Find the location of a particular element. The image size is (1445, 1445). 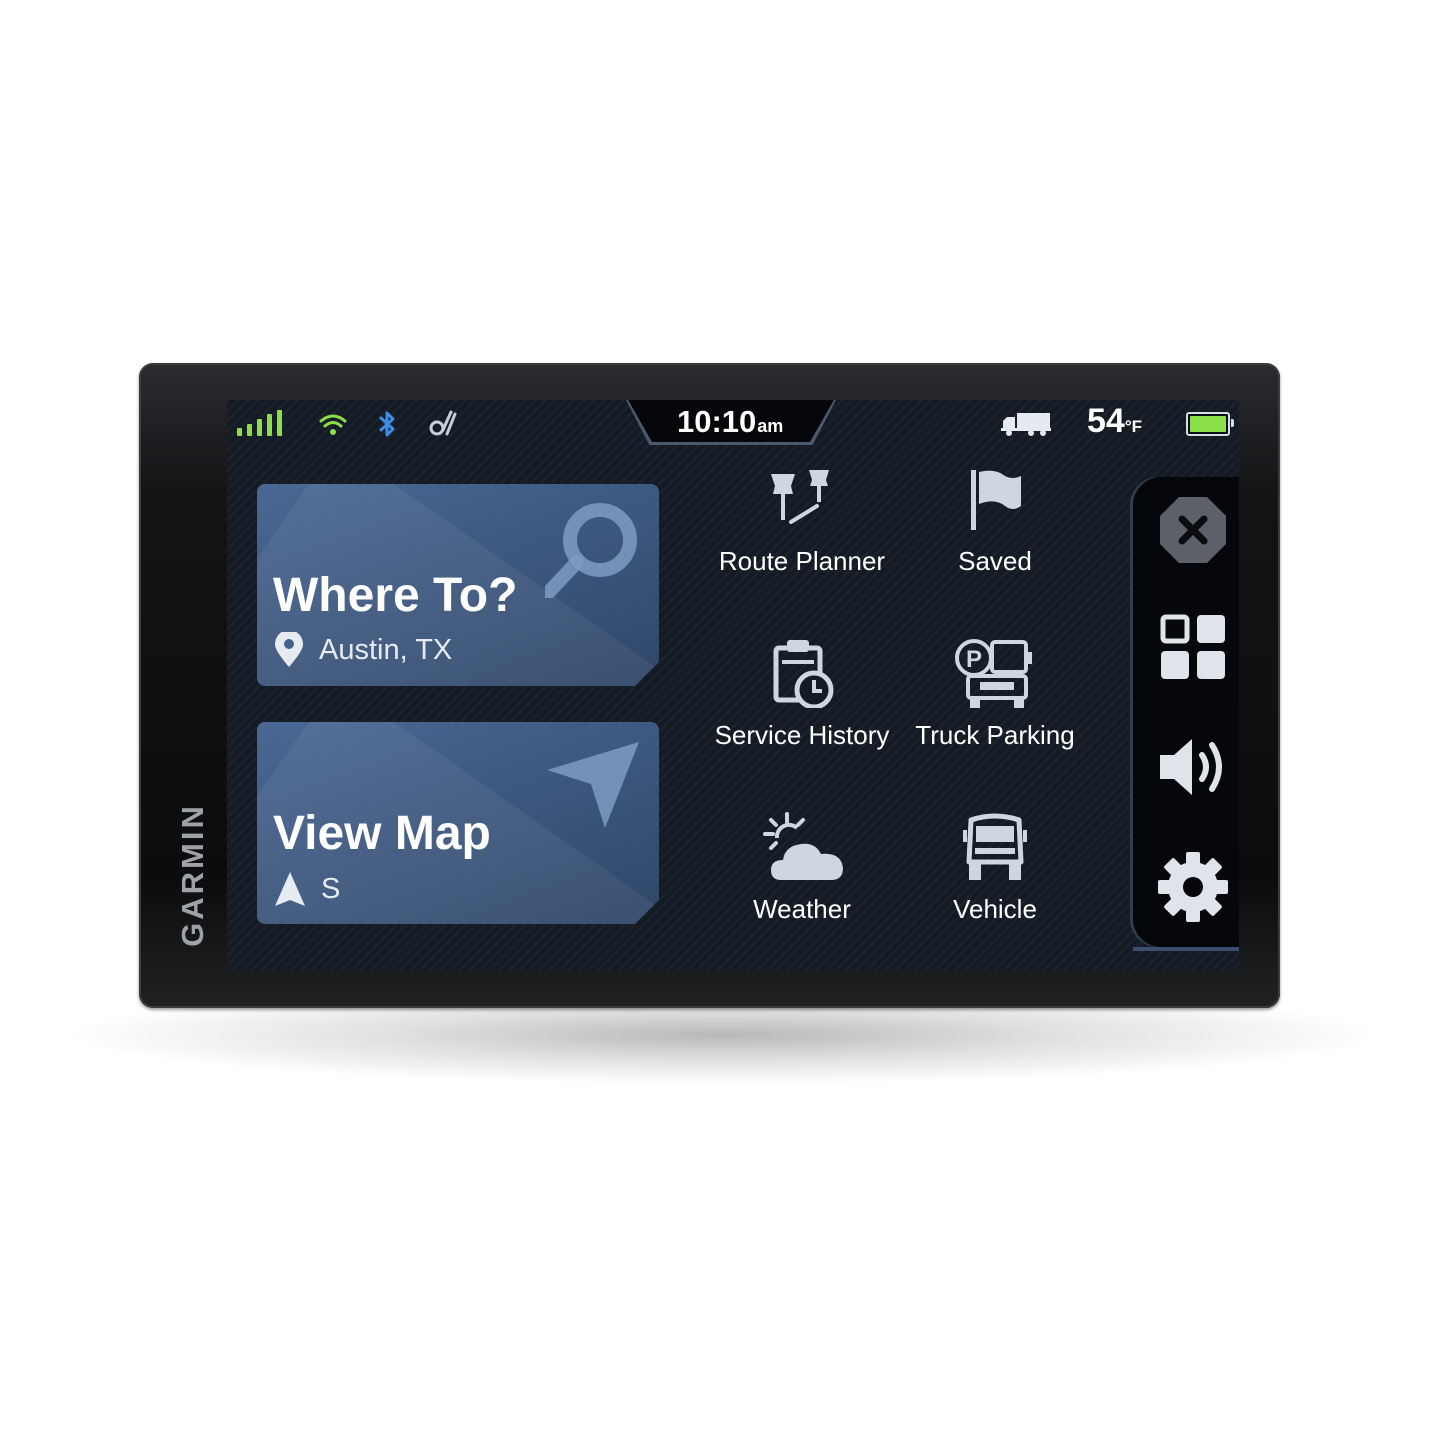

search-icon is located at coordinates (591, 550).